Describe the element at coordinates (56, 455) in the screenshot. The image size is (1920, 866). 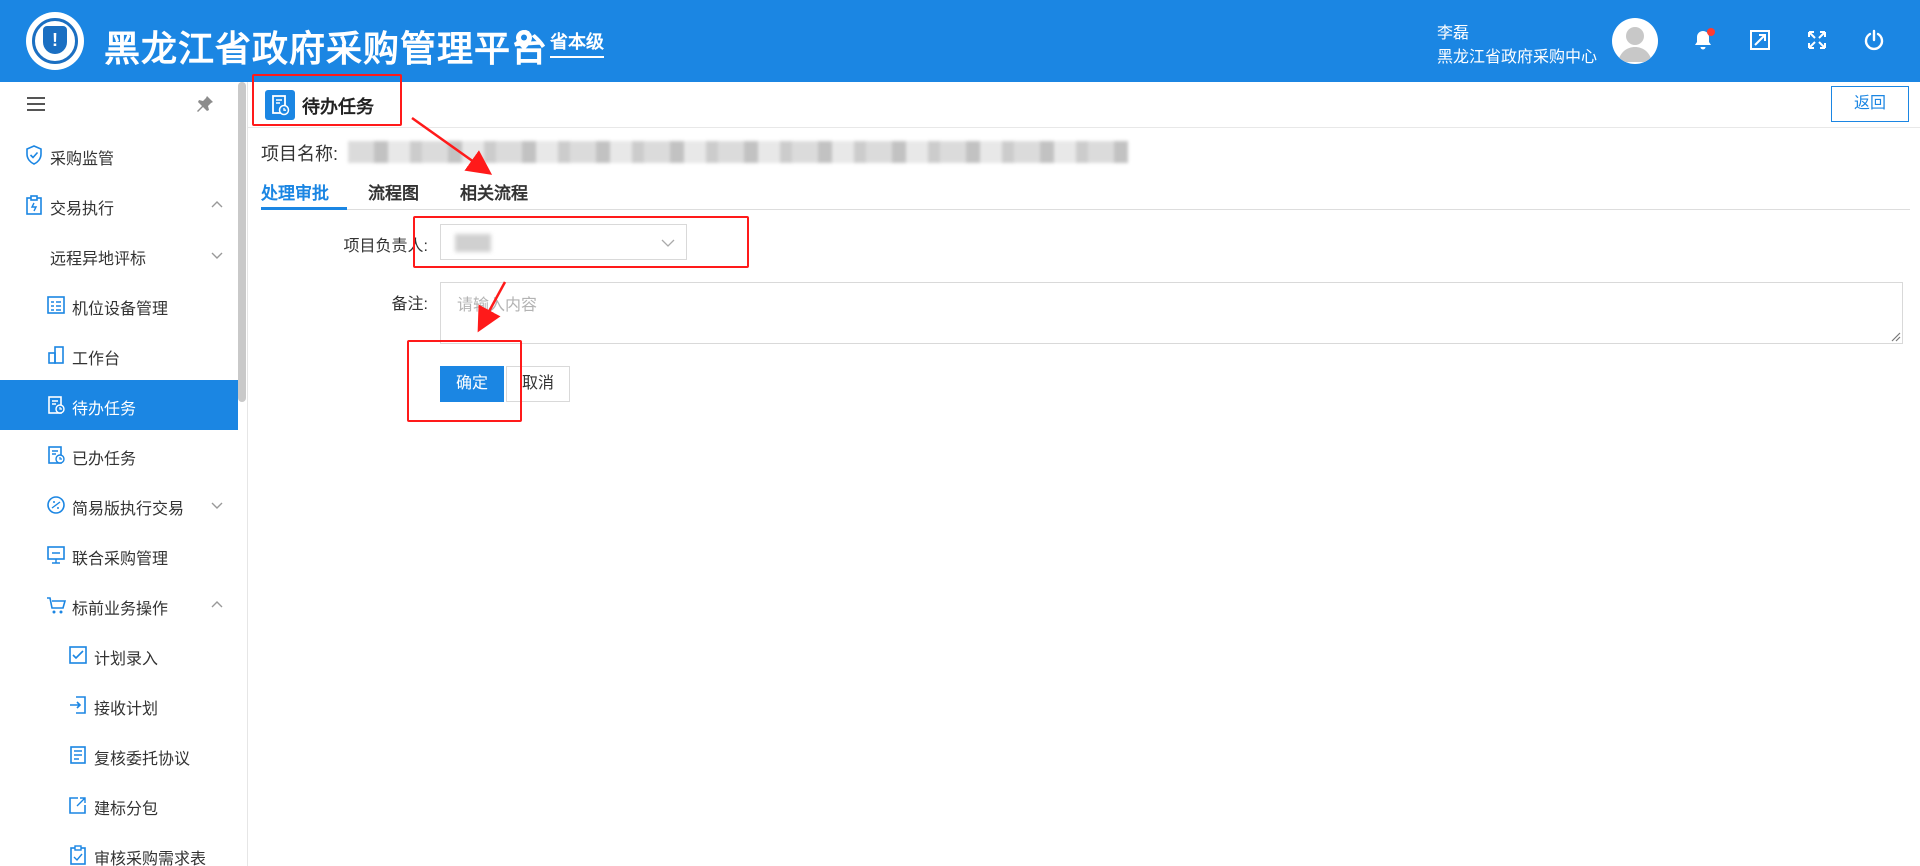
I see `done-task-icon` at that location.